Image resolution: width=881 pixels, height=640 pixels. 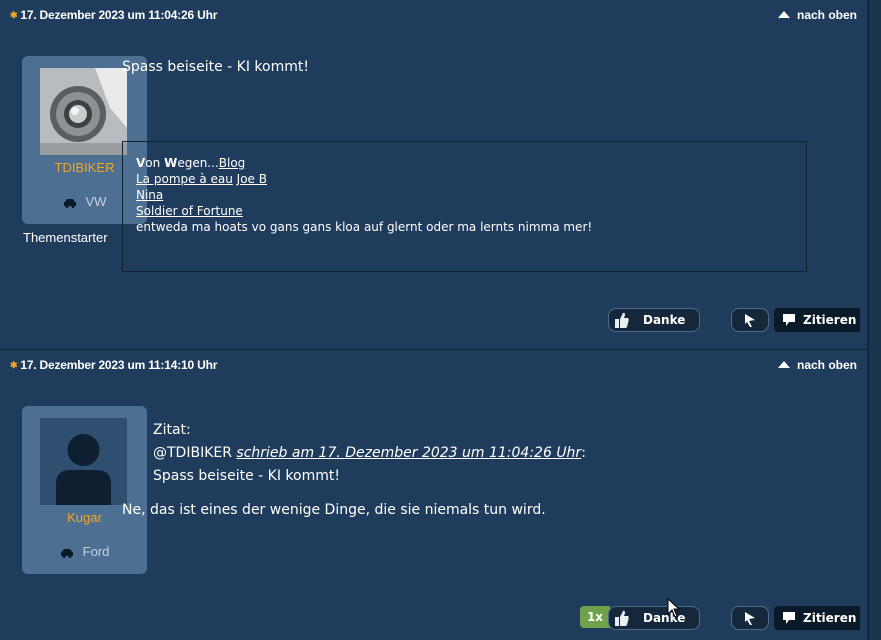 I want to click on signature-line: La pompe à eau Joe B, so click(x=201, y=179).